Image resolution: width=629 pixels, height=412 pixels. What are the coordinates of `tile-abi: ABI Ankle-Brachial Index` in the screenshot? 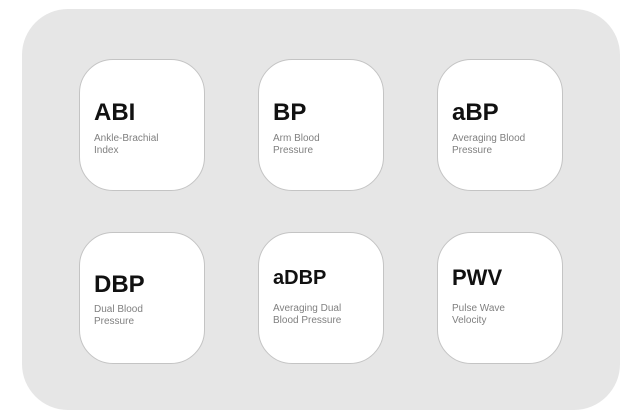 It's located at (142, 125).